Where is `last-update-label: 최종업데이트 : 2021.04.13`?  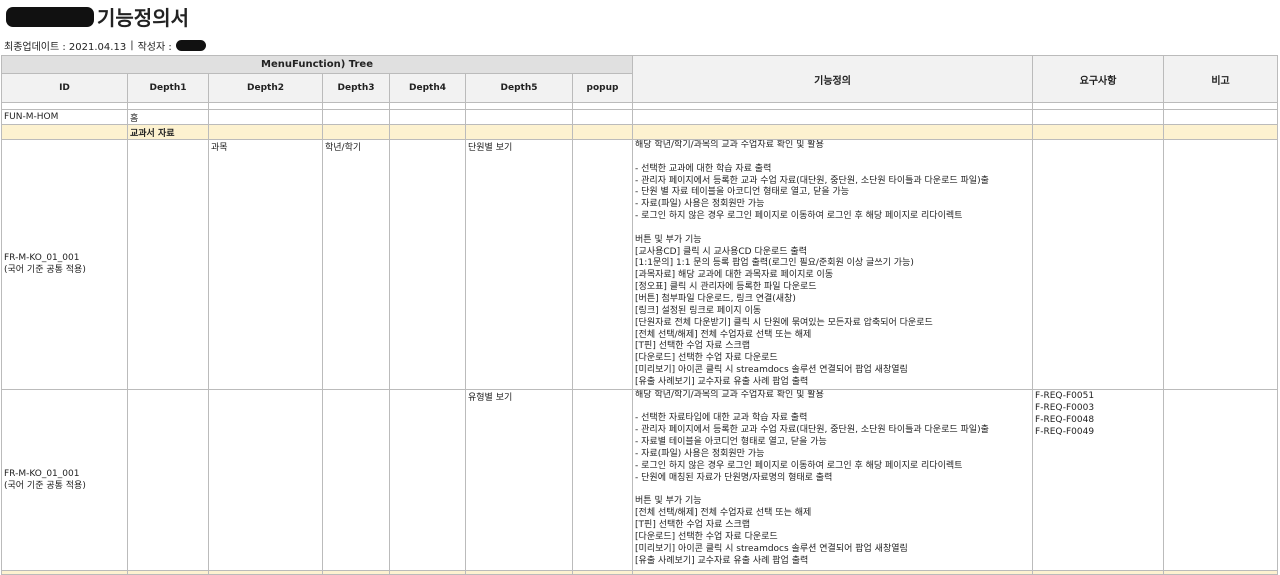
last-update-label: 최종업데이트 : 2021.04.13 is located at coordinates (65, 47).